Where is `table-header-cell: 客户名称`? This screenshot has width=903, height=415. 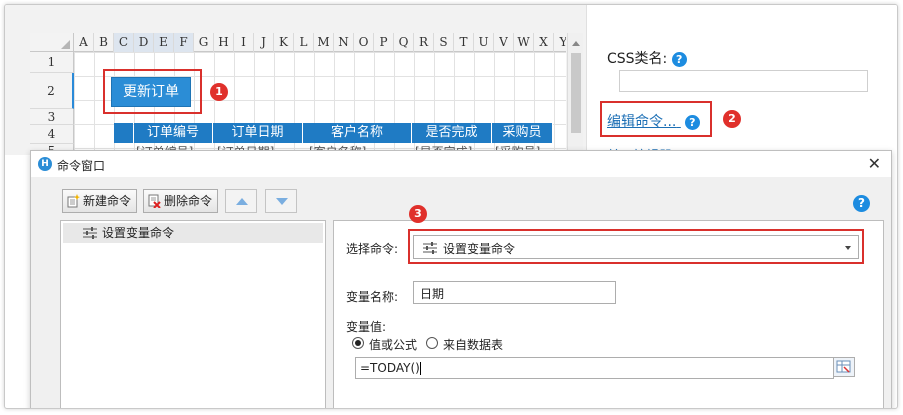 table-header-cell: 客户名称 is located at coordinates (357, 133).